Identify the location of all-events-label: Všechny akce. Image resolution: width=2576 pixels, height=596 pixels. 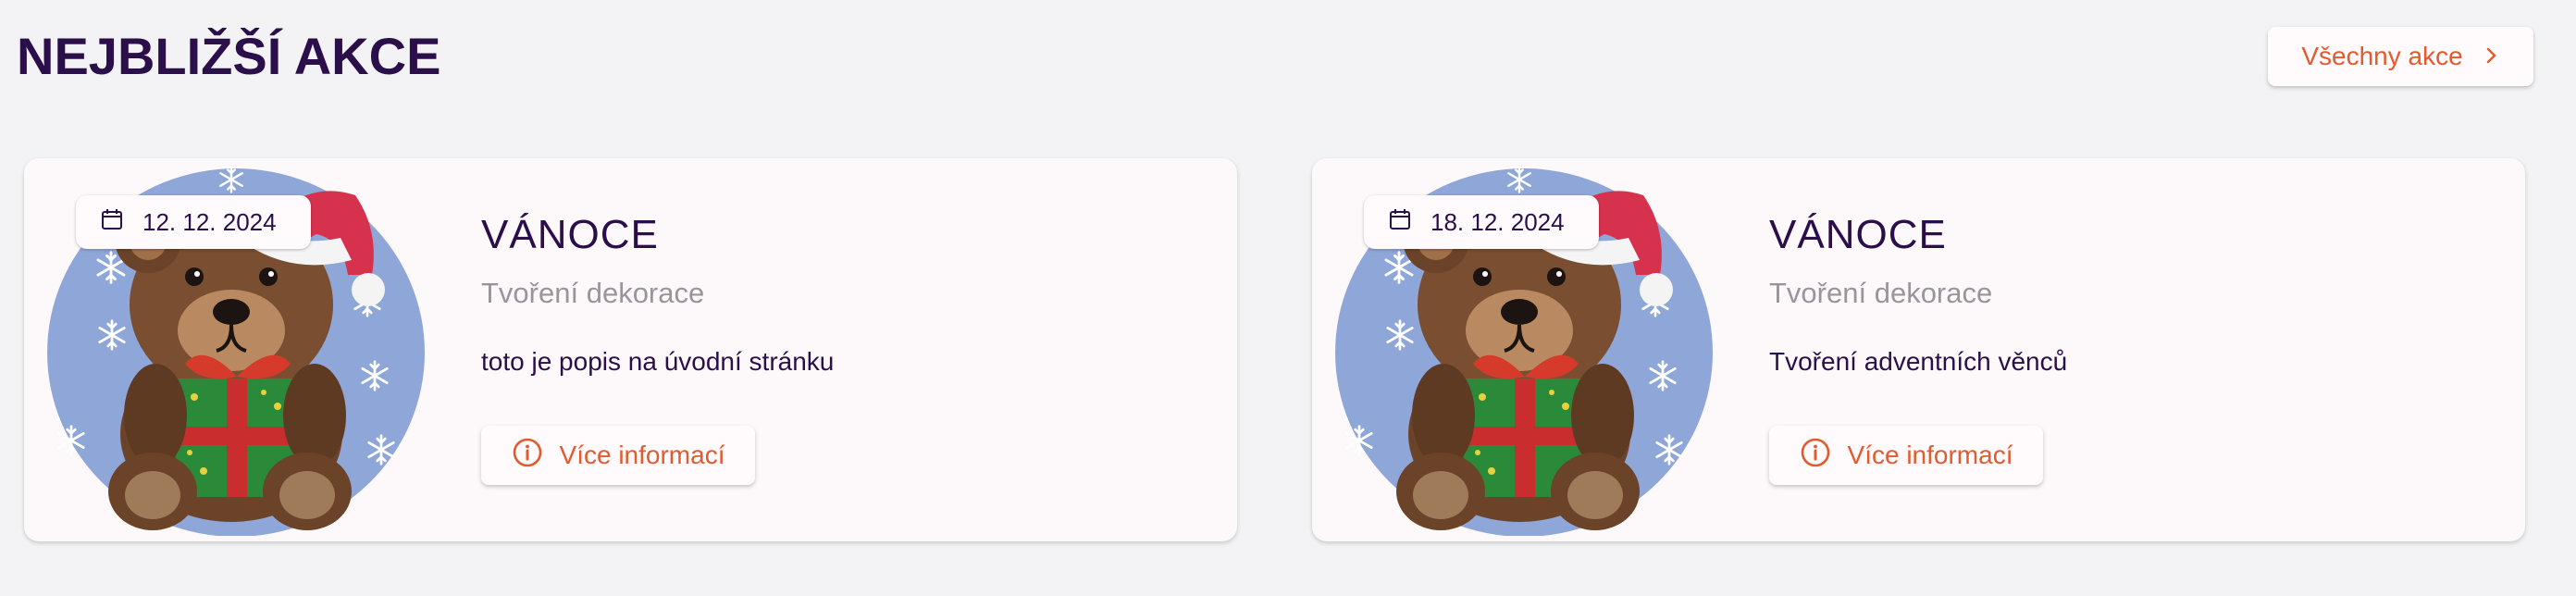
(2382, 56).